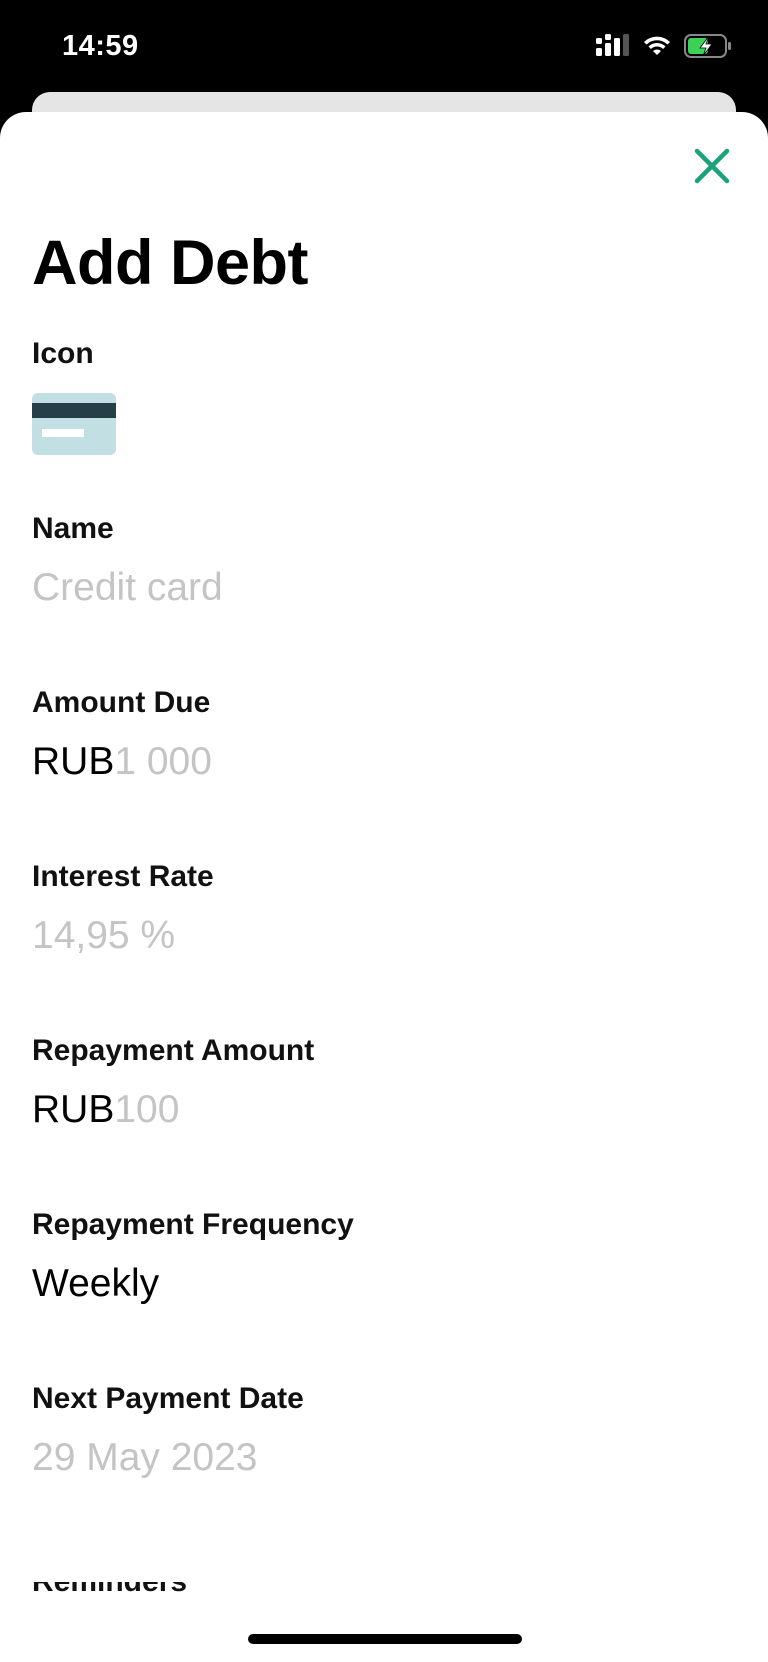 The width and height of the screenshot is (768, 1662). What do you see at coordinates (73, 761) in the screenshot?
I see `amount-due-currency: RUB` at bounding box center [73, 761].